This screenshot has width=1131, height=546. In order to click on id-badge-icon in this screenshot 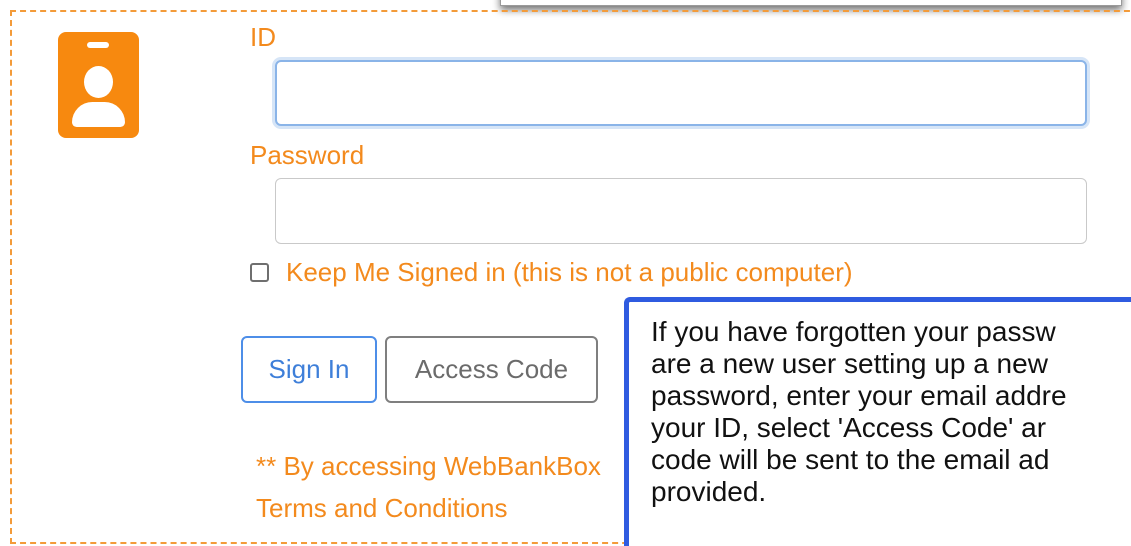, I will do `click(98, 85)`.